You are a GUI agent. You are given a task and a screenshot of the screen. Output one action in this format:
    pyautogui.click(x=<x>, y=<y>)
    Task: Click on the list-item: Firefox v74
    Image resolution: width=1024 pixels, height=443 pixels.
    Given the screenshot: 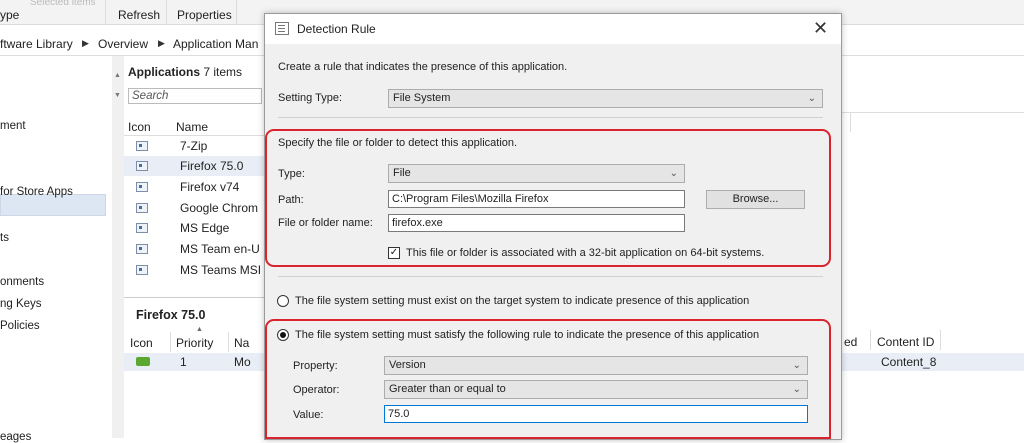 What is the action you would take?
    pyautogui.click(x=194, y=187)
    